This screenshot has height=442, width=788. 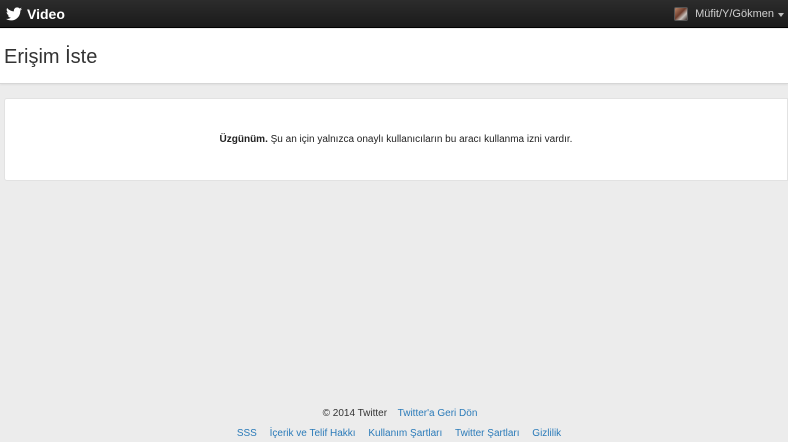 I want to click on footer-copyright-row: © 2014 Twitter Twitter'a Geri Dön, so click(x=394, y=413).